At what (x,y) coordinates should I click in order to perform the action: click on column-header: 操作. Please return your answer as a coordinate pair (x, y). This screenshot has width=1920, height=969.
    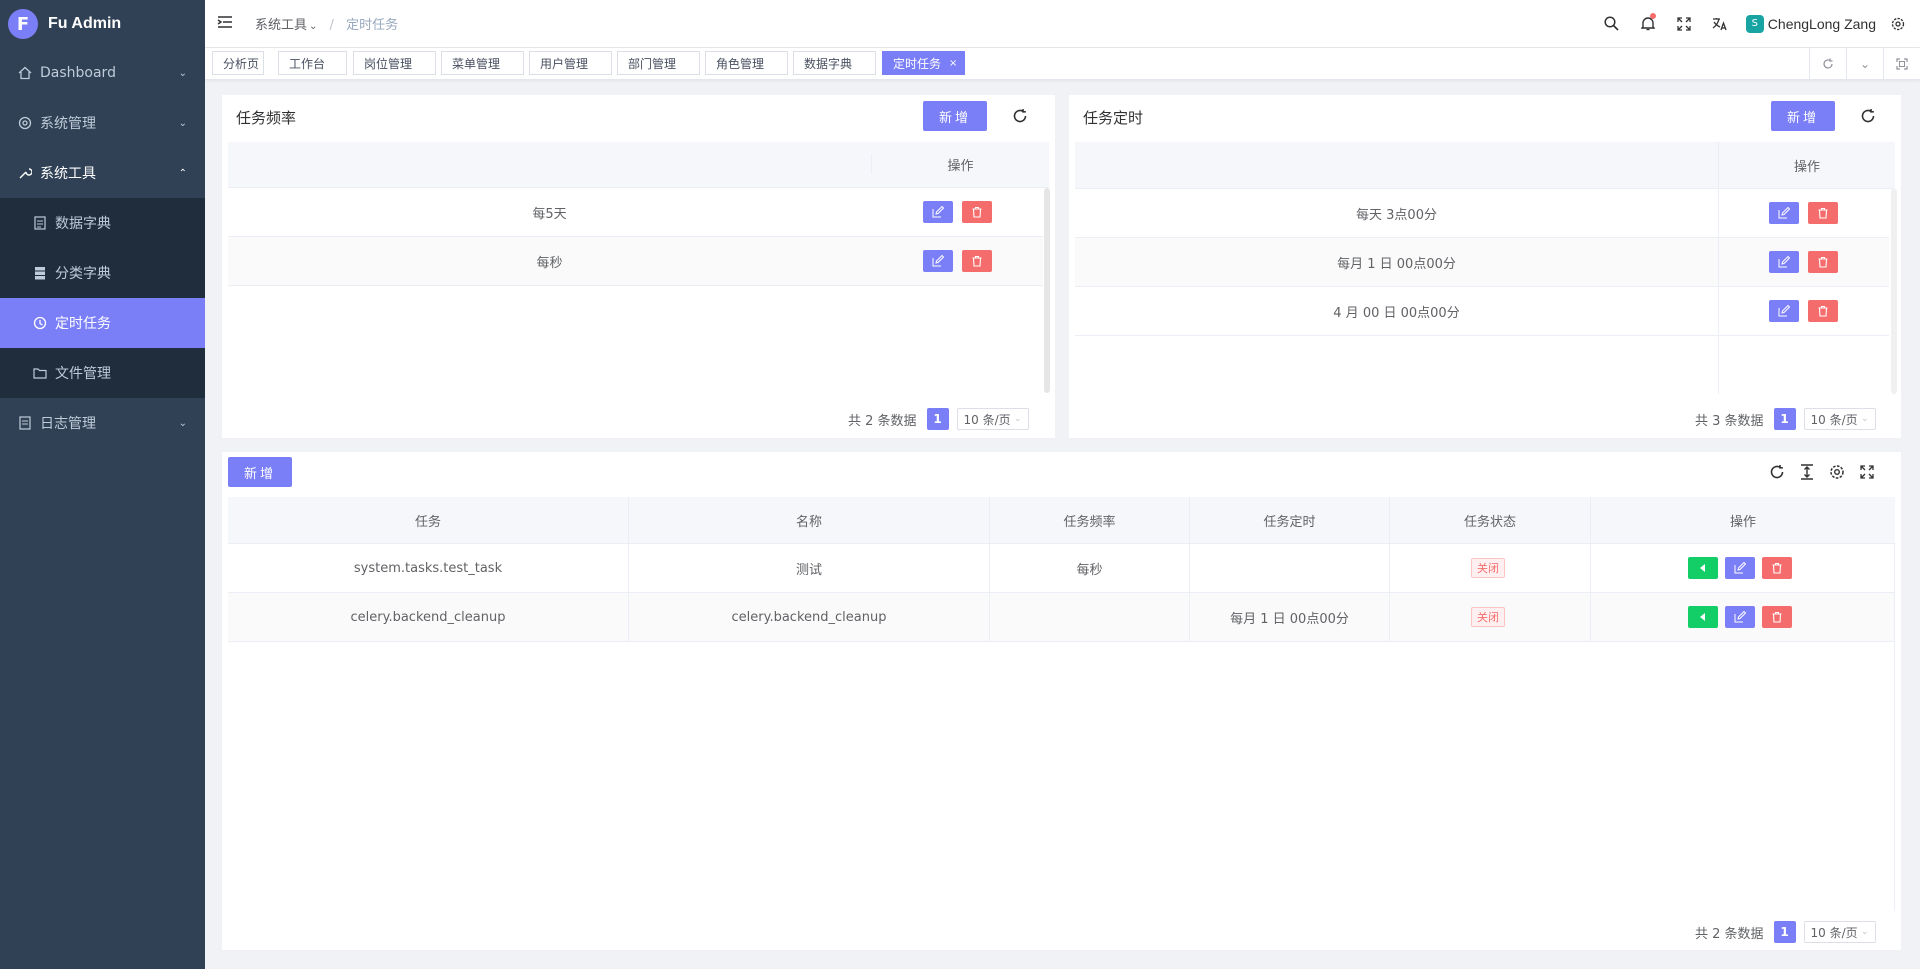
    Looking at the image, I should click on (960, 166).